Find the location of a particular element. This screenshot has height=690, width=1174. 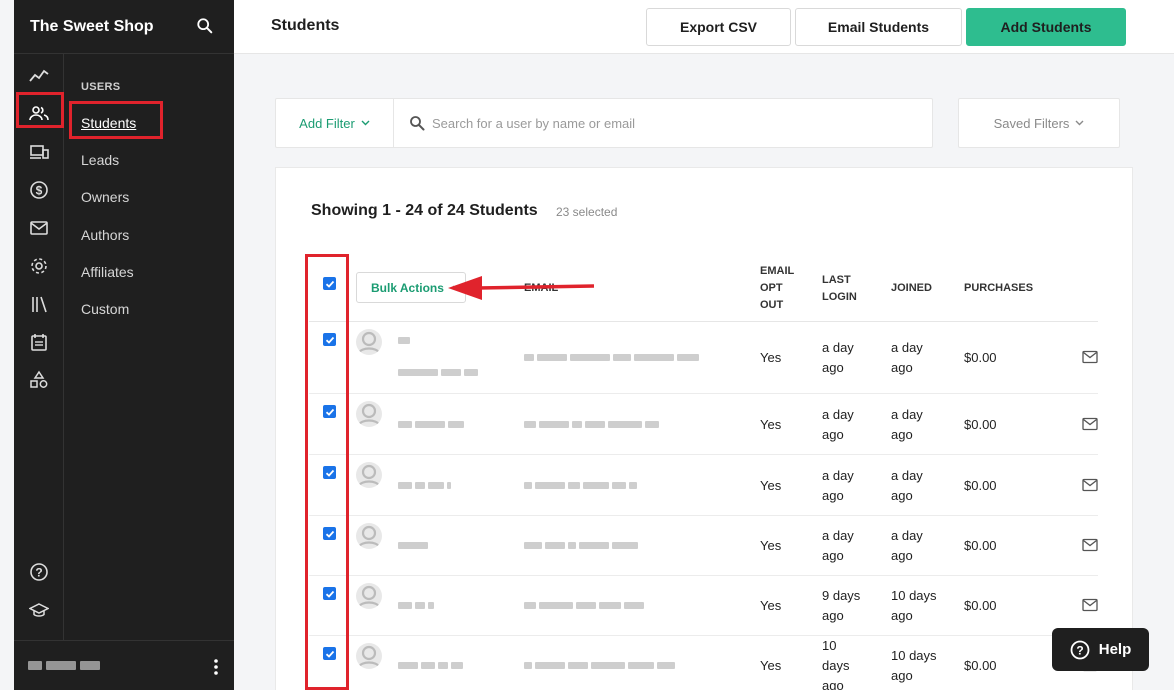

more-options-icon is located at coordinates (216, 667).